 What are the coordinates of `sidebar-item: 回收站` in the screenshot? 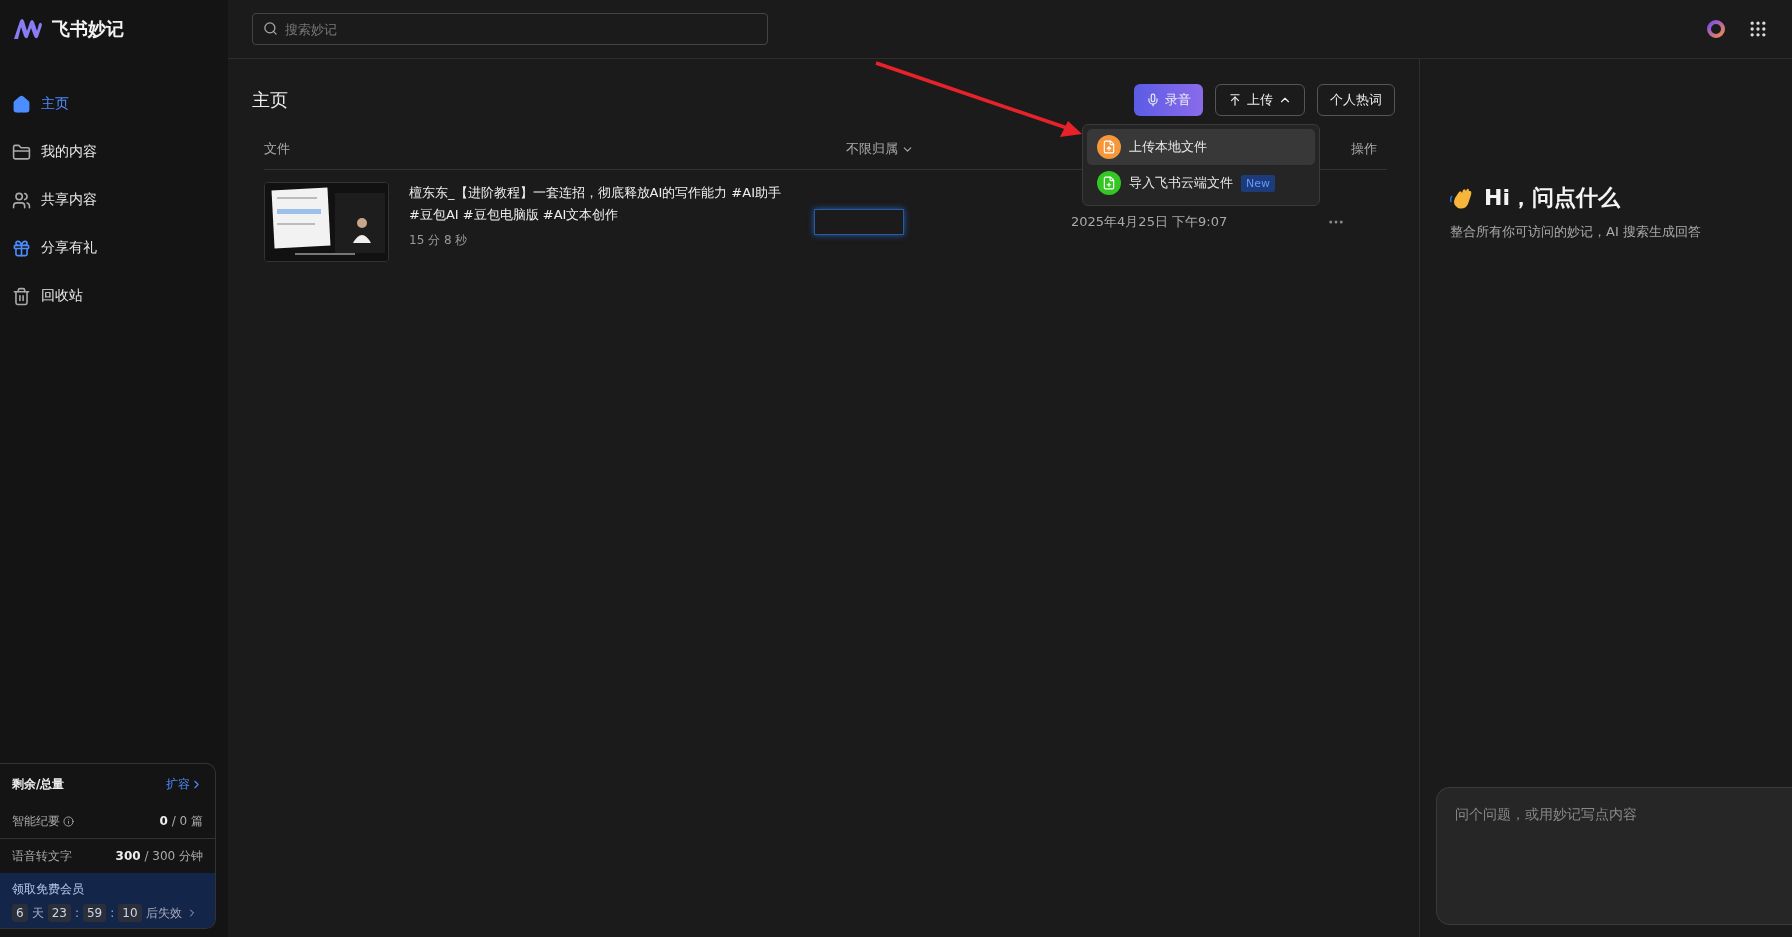 It's located at (114, 296).